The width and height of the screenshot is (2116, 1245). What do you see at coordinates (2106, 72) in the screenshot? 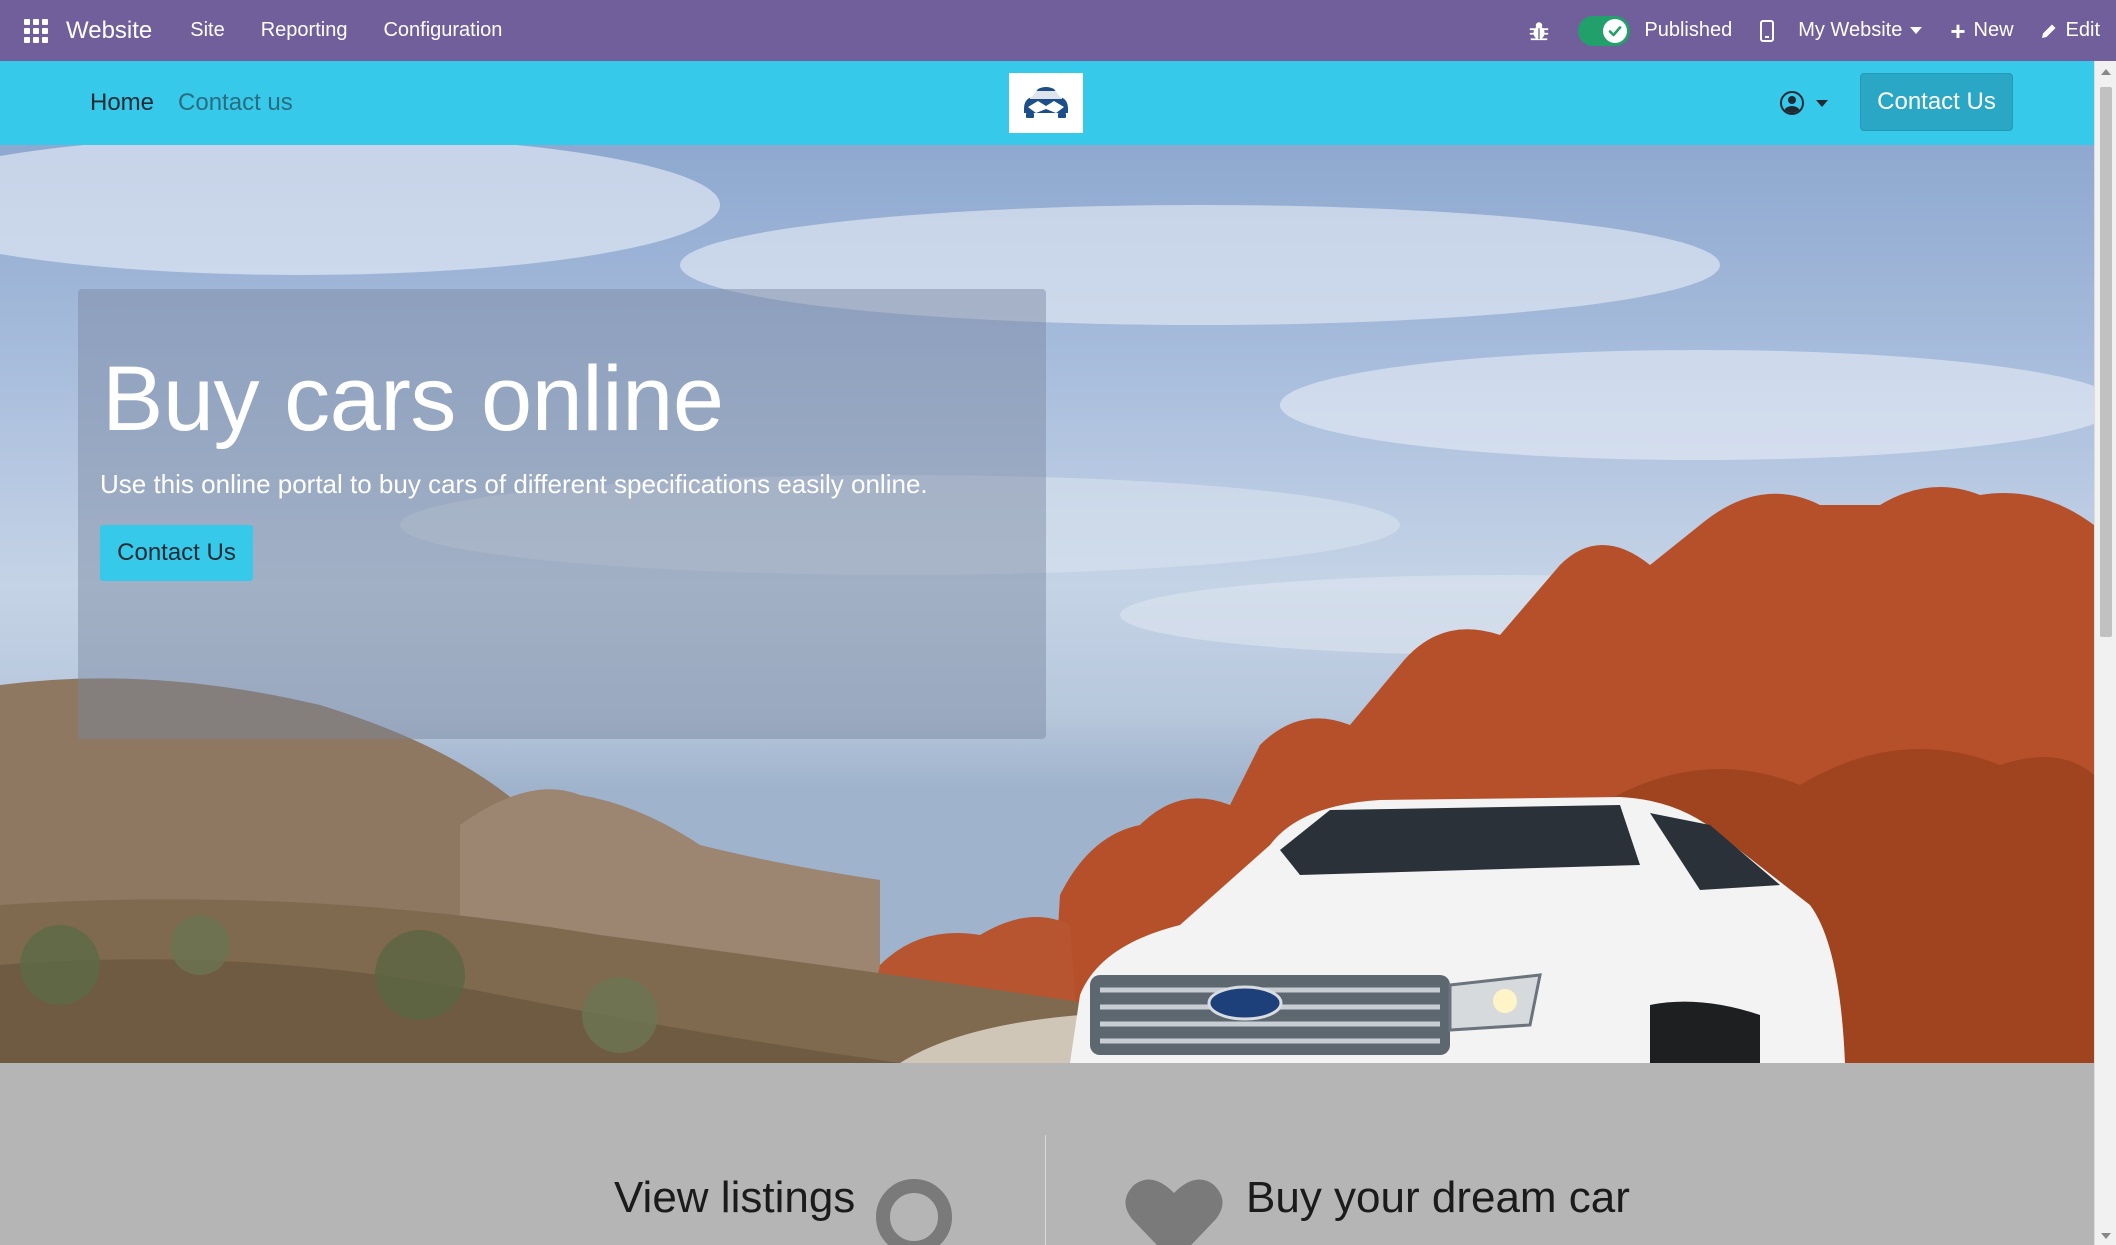
I see `scroll-up-arrow-icon` at bounding box center [2106, 72].